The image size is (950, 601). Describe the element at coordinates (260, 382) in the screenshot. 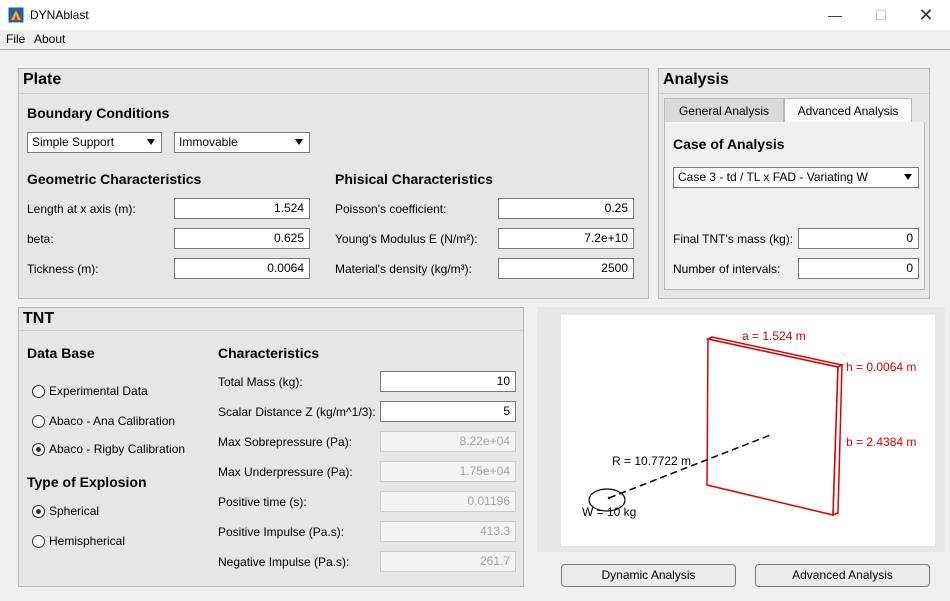

I see `total-mass-label: Total Mass (kg):` at that location.